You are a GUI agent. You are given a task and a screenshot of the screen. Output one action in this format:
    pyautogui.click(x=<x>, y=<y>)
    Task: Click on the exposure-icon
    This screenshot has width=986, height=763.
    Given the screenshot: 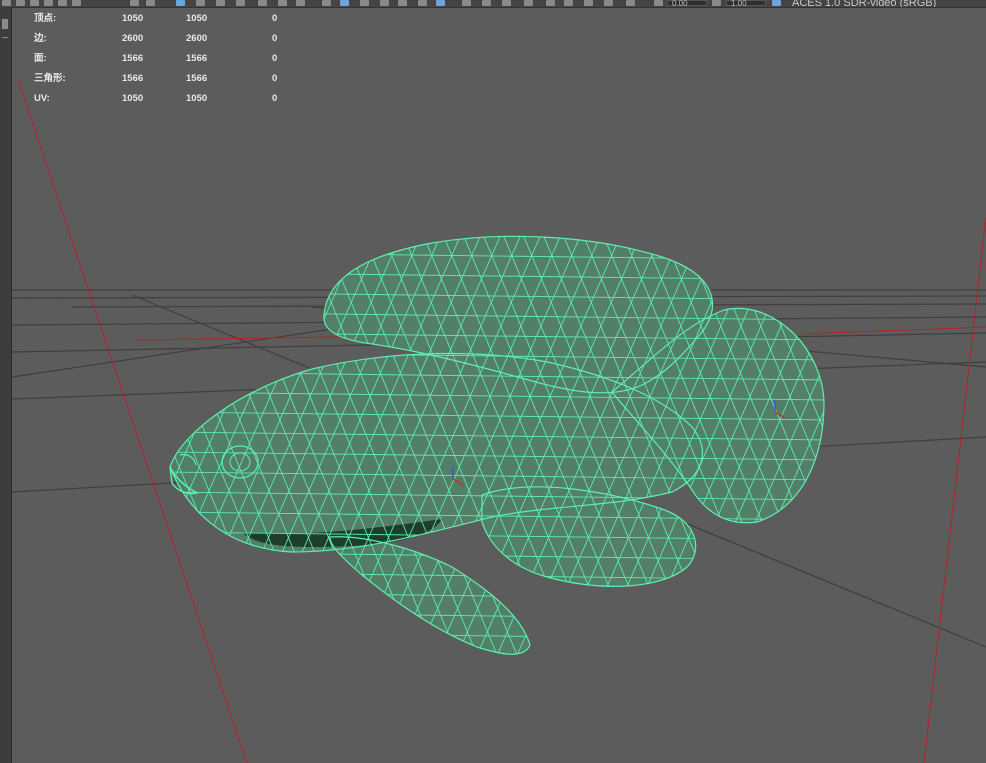 What is the action you would take?
    pyautogui.click(x=658, y=3)
    